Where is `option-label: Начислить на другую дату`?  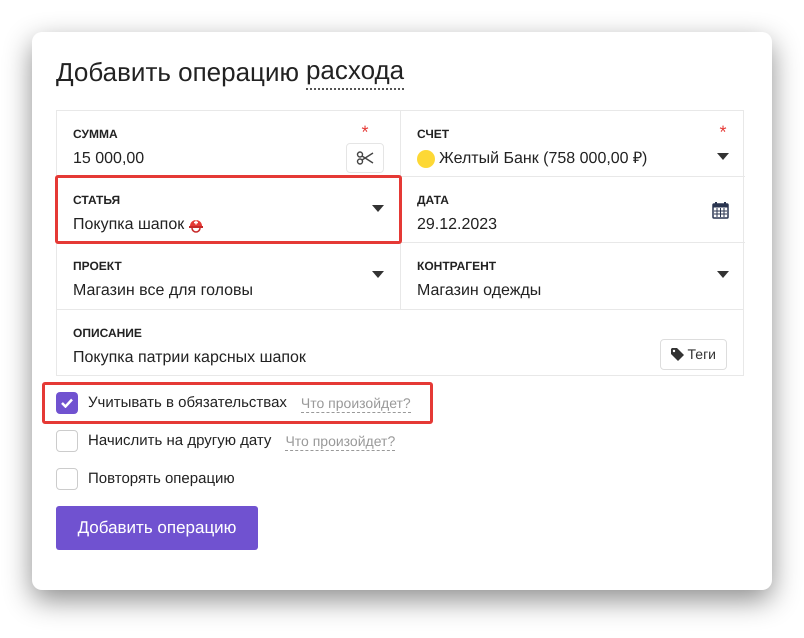 option-label: Начислить на другую дату is located at coordinates (180, 440).